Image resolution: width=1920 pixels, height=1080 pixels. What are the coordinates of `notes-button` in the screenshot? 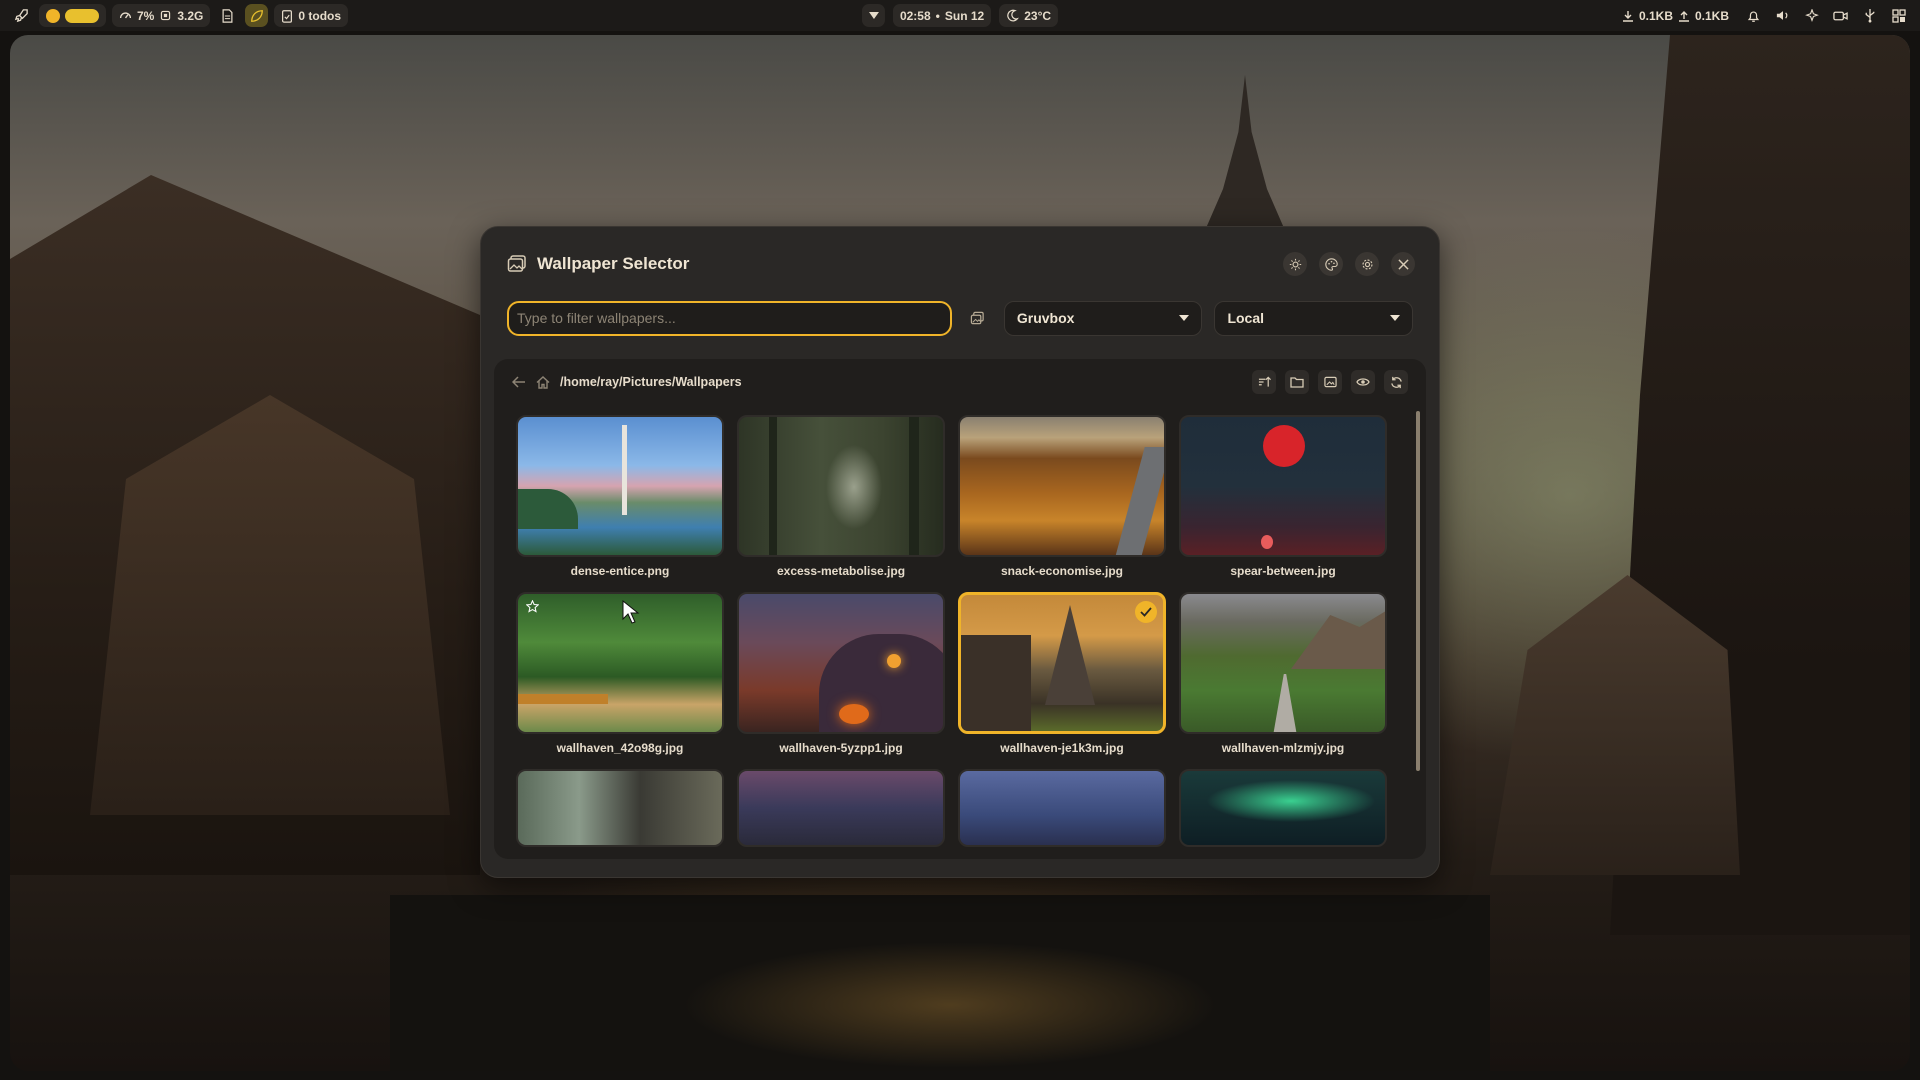 It's located at (227, 15).